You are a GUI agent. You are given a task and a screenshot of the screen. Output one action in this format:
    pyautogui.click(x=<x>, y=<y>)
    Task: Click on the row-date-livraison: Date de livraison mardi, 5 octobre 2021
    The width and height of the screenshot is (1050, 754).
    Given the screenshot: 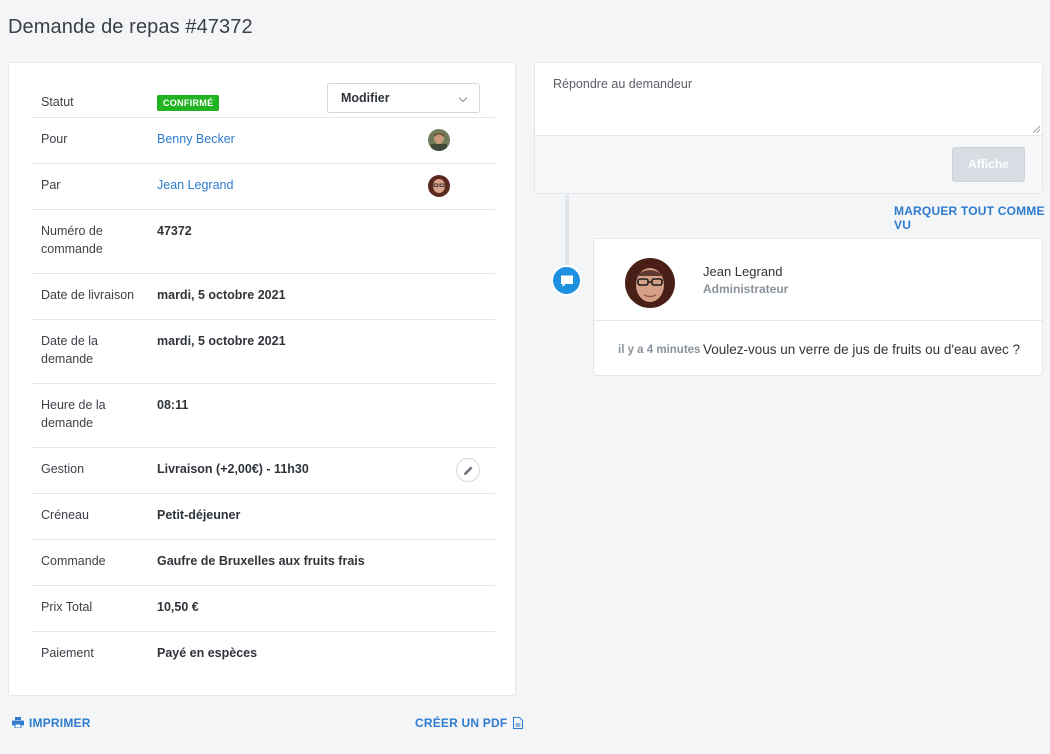 What is the action you would take?
    pyautogui.click(x=263, y=297)
    